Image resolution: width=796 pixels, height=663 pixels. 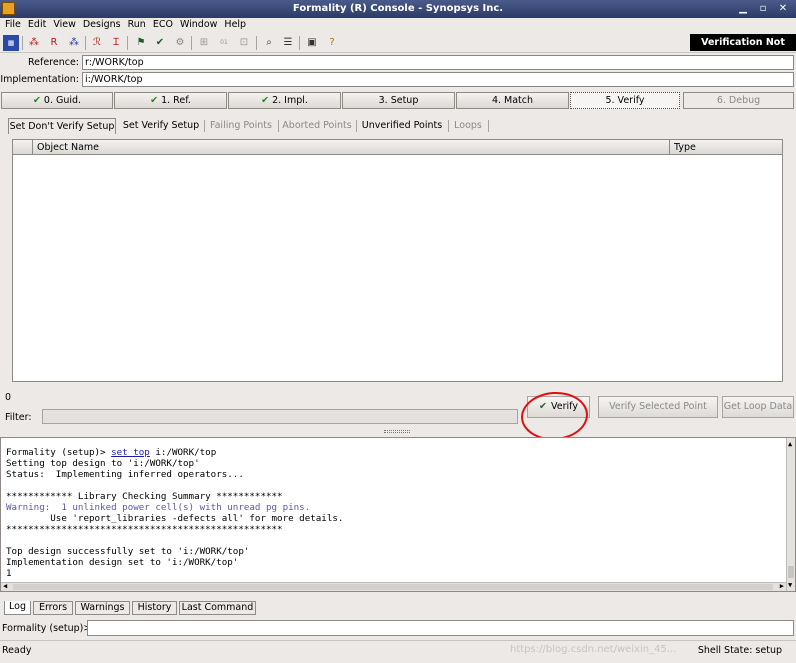 I want to click on tab-unverified-points: Unverified Points, so click(x=402, y=126).